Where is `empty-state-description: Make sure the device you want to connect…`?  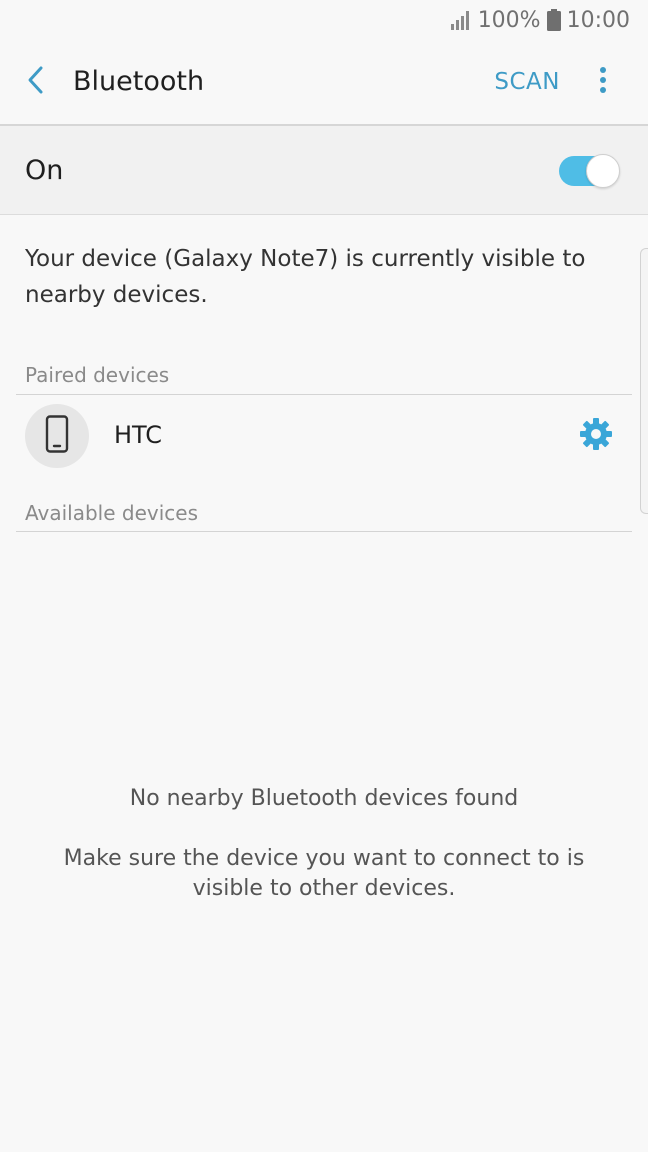
empty-state-description: Make sure the device you want to connect… is located at coordinates (324, 873).